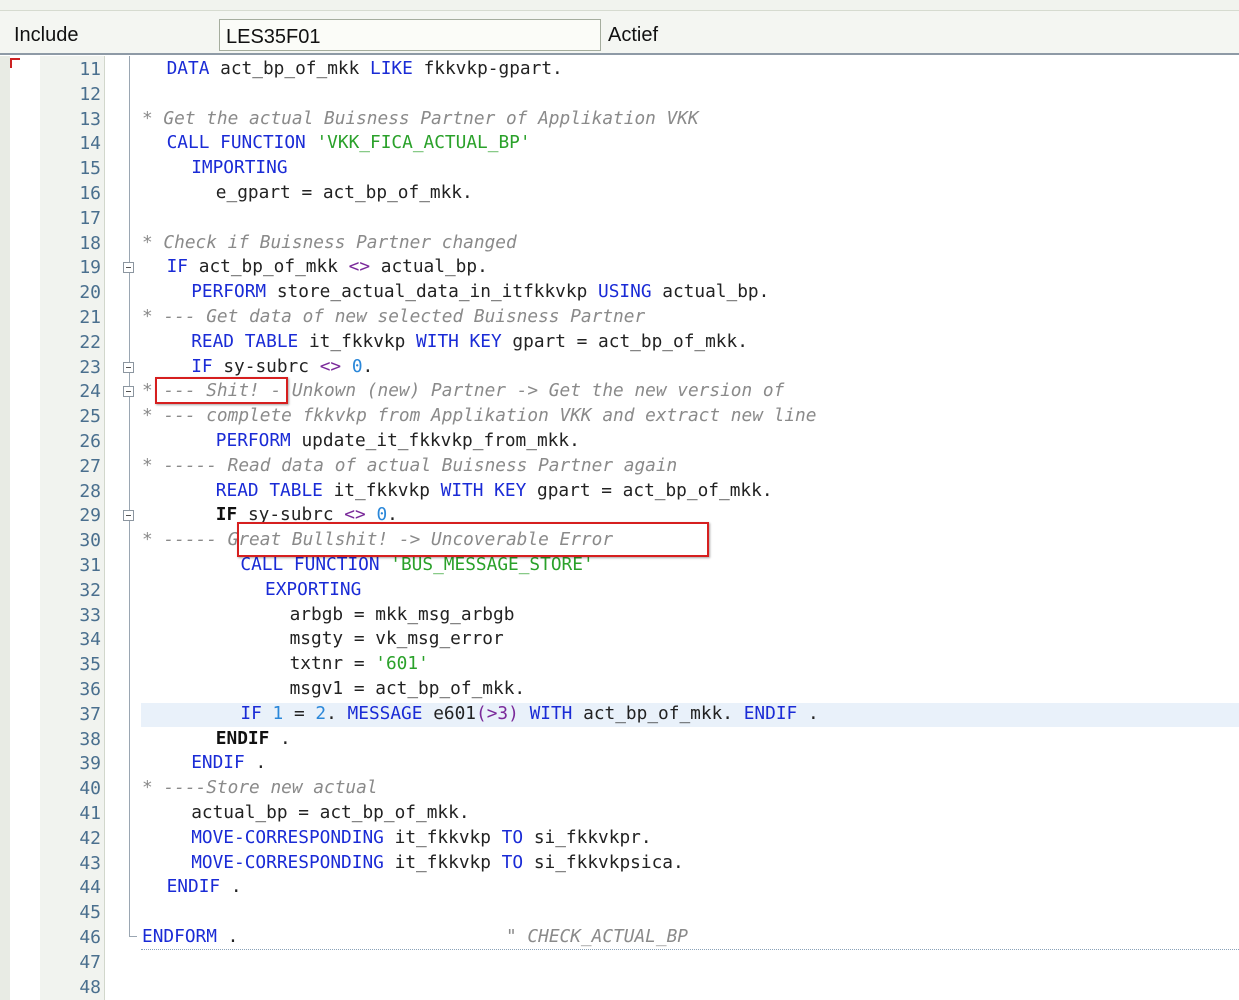  I want to click on code-token: WITH KEY, so click(483, 490).